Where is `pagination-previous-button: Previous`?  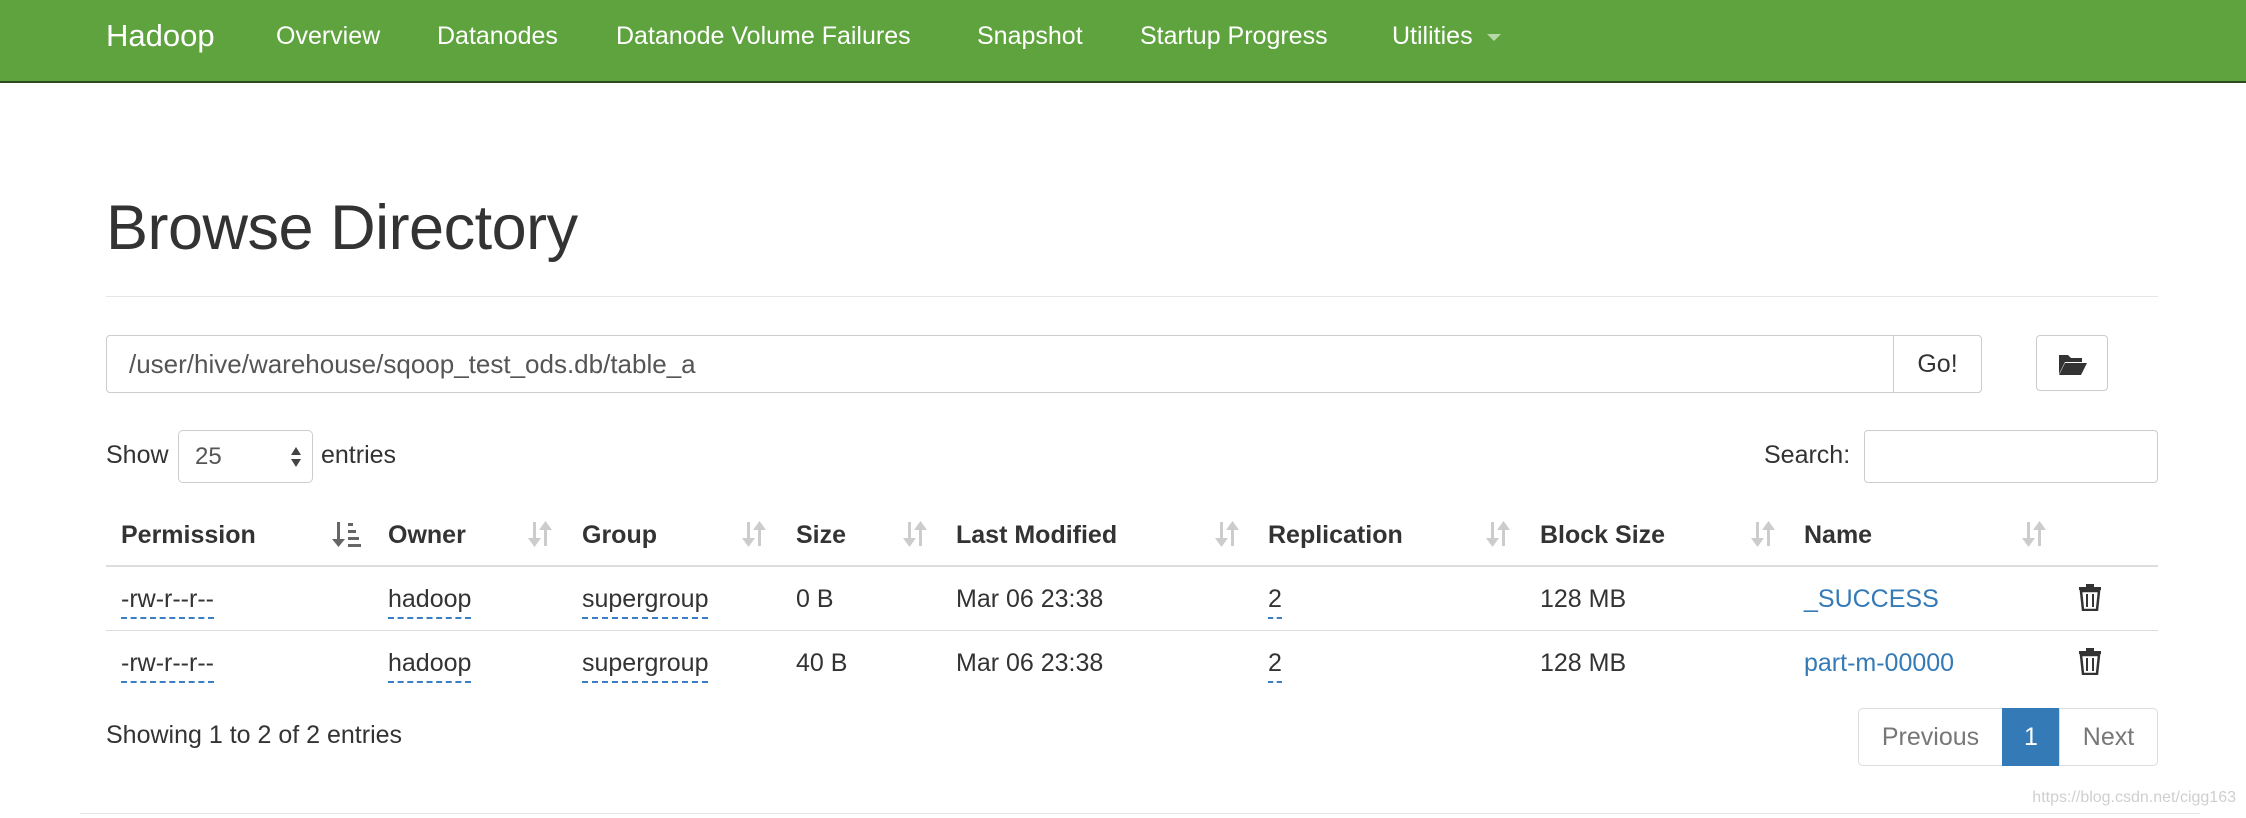
pagination-previous-button: Previous is located at coordinates (1930, 737).